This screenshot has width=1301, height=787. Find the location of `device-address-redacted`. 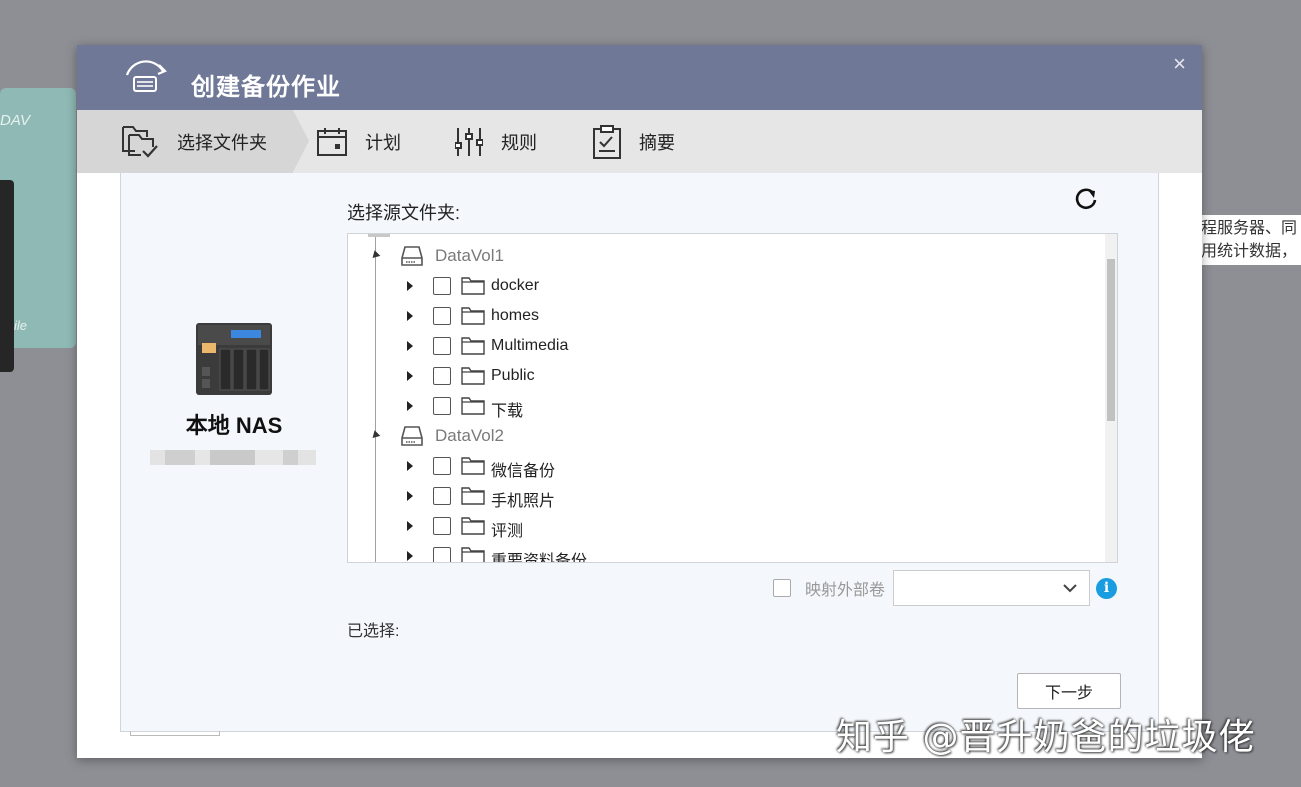

device-address-redacted is located at coordinates (233, 457).